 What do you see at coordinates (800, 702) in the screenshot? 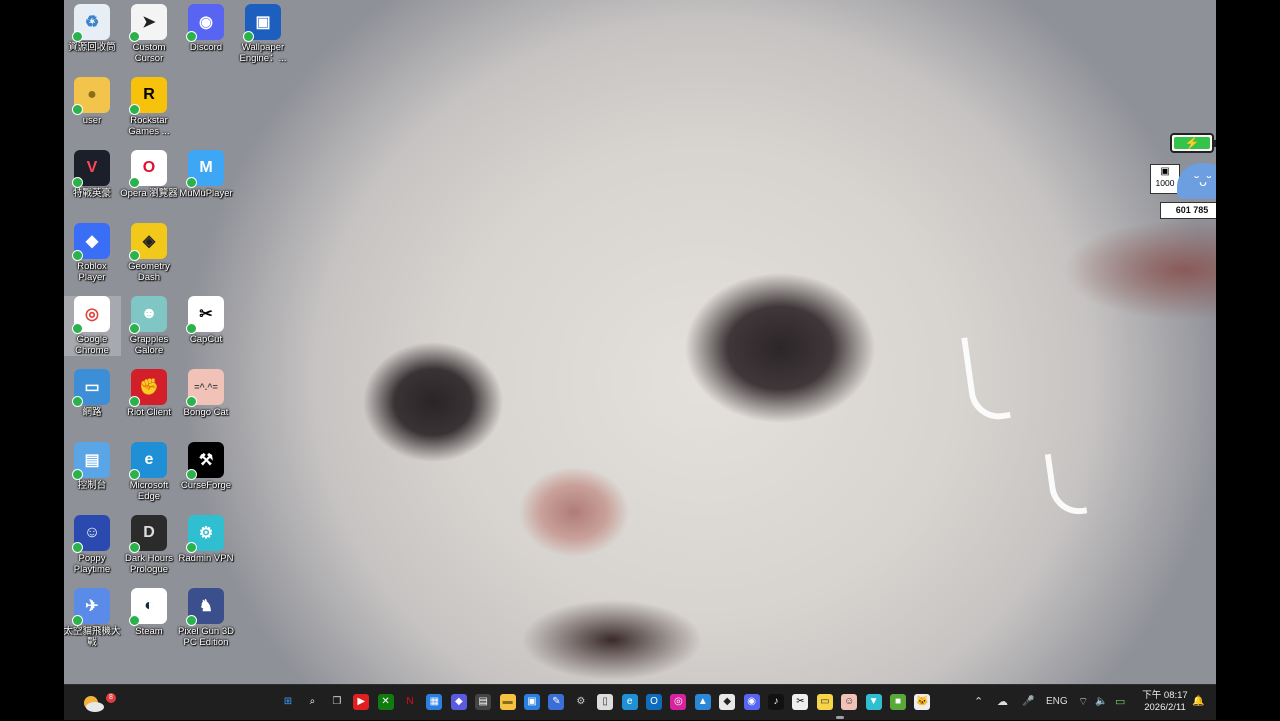
I see `capcut-app-icon: ✂` at bounding box center [800, 702].